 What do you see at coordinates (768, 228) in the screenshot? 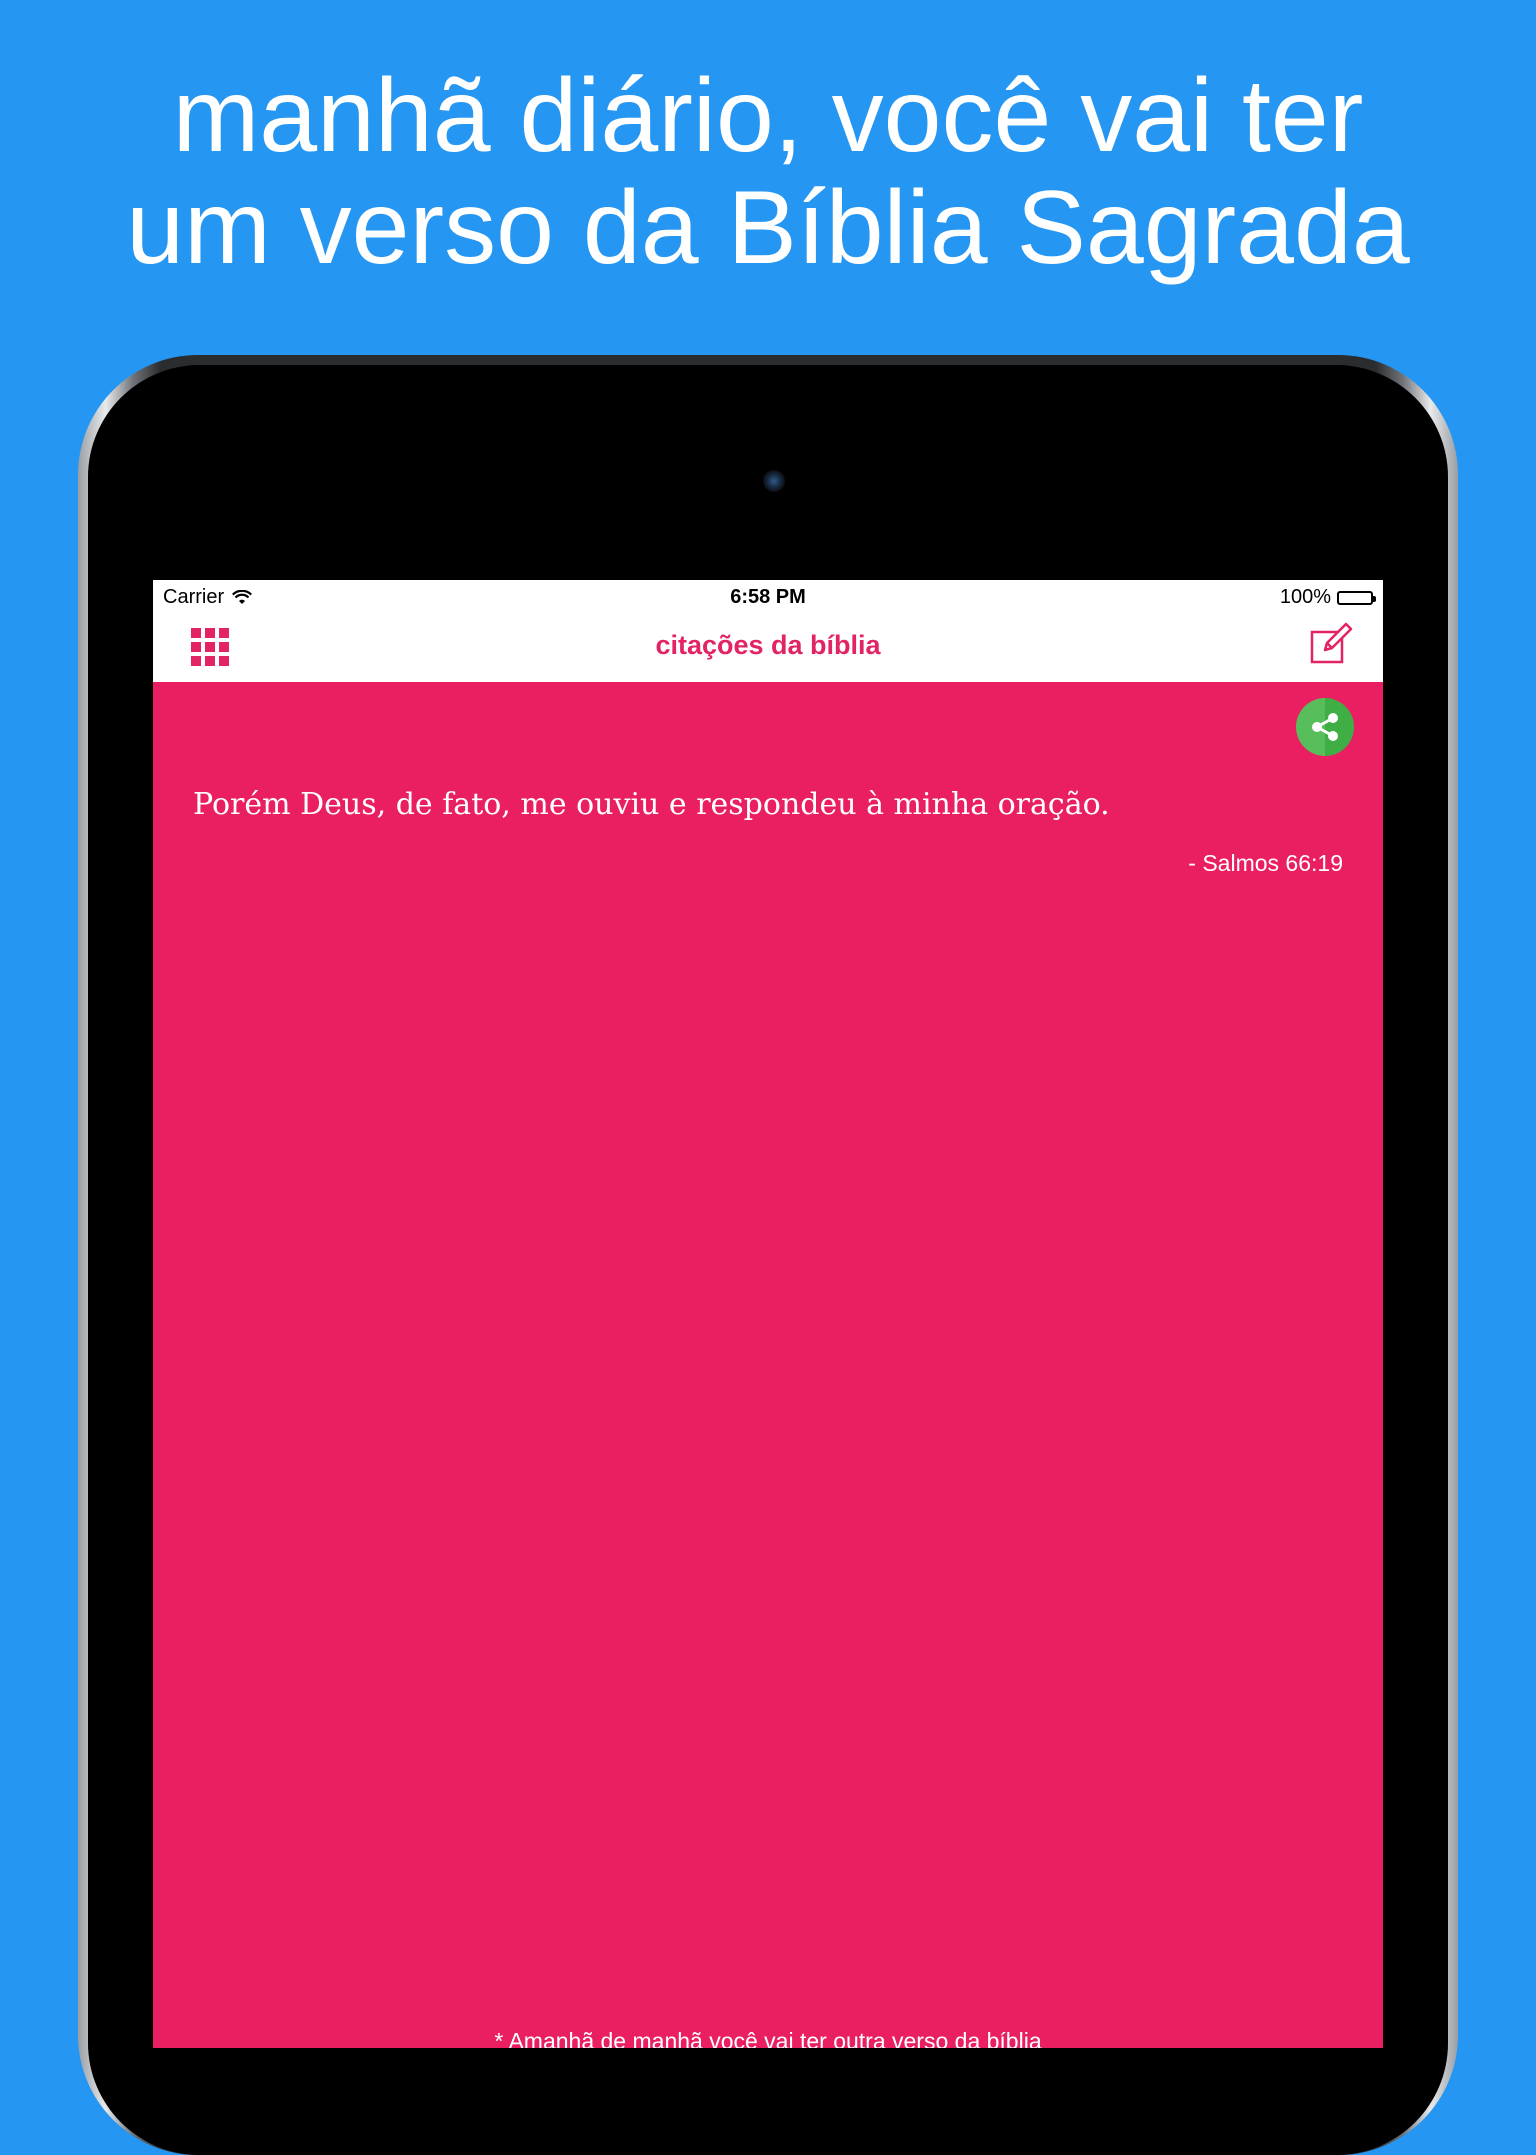
I see `promo-line-2: um verso da Bíblia Sagrada` at bounding box center [768, 228].